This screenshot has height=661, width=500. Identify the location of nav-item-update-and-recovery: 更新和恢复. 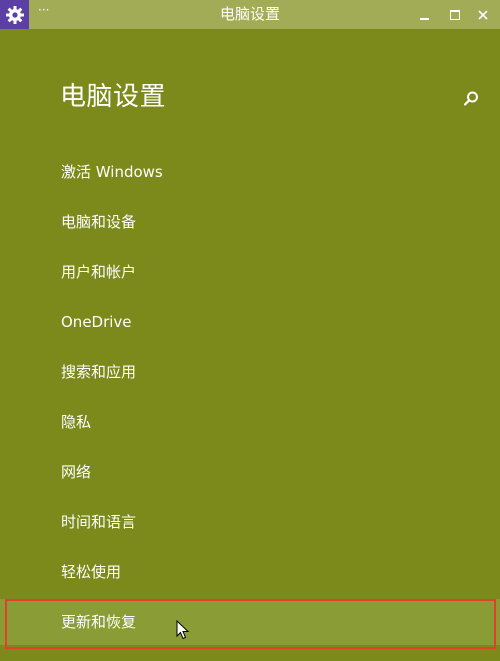
(250, 622).